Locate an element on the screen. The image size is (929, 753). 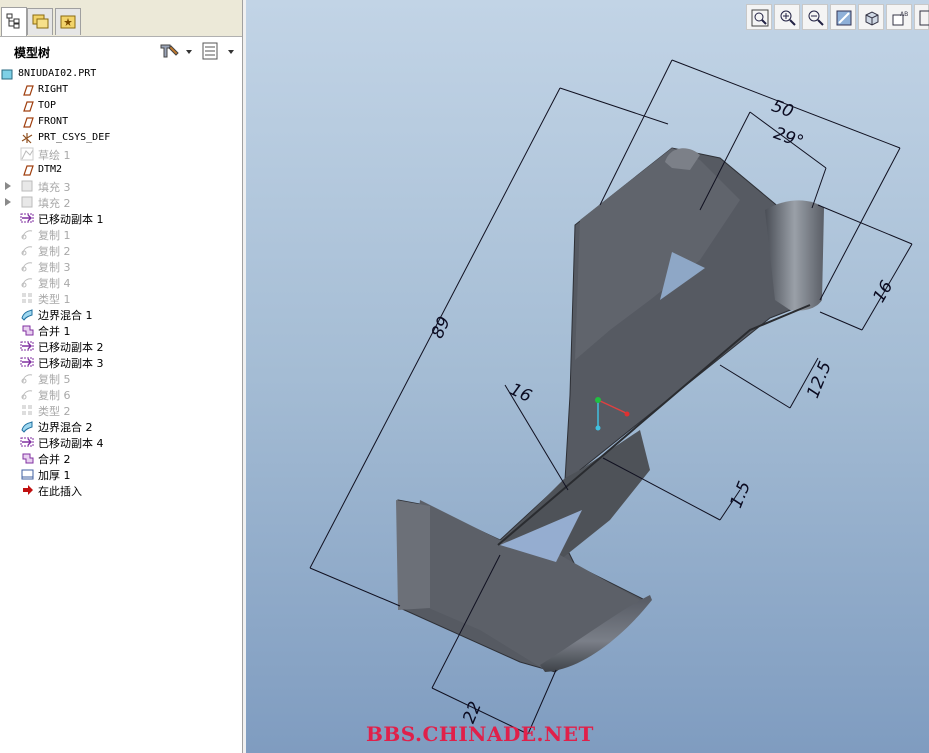
tree-item-label: 边界混合 2 is located at coordinates (65, 427).